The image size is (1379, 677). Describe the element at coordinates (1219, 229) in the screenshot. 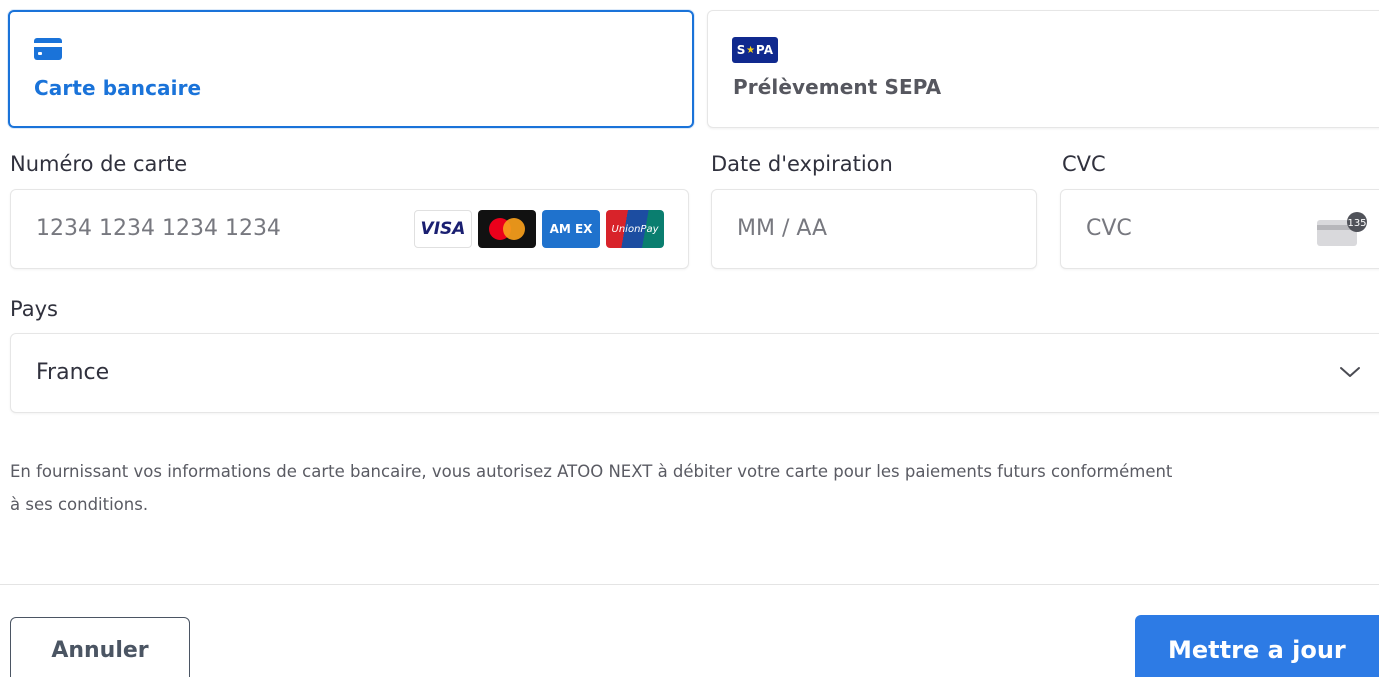

I see `cvc-input: CVC 135` at that location.